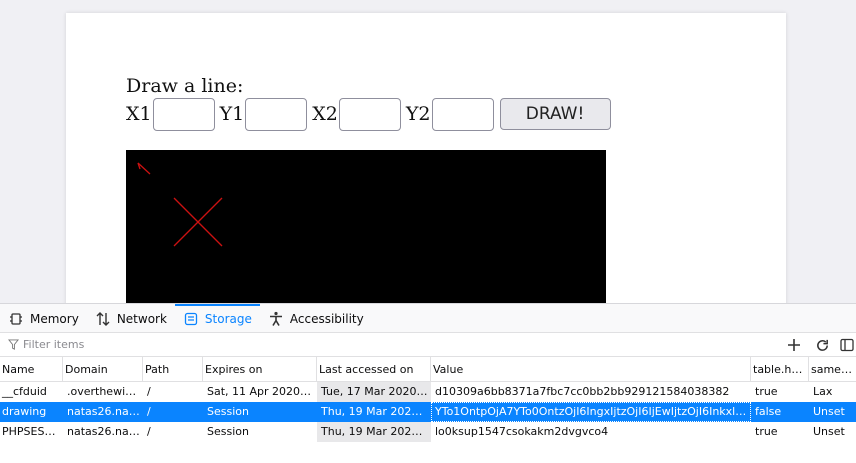 This screenshot has width=856, height=463. I want to click on cookie-cell-http-only: false, so click(780, 412).